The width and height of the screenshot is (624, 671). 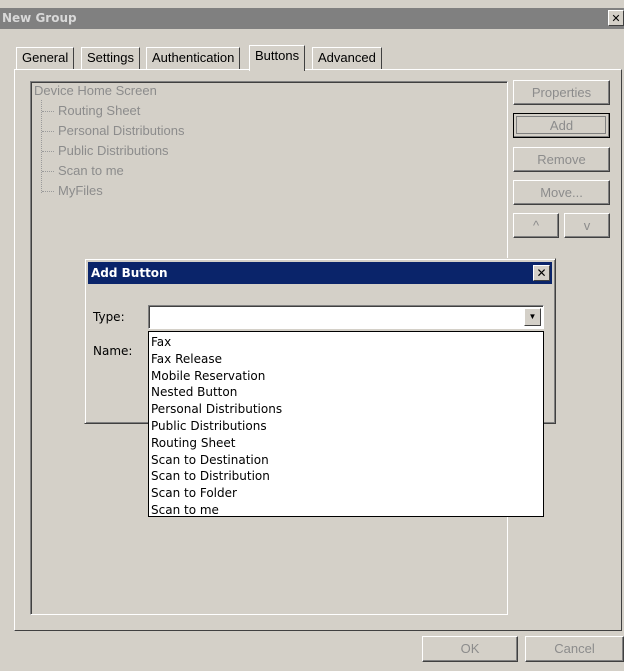 I want to click on ok-button: OK, so click(x=470, y=649).